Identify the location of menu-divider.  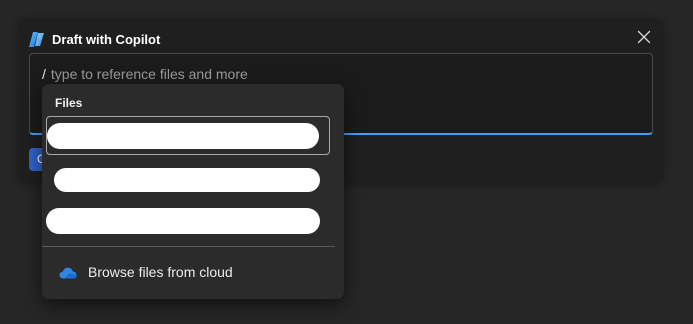
(188, 246).